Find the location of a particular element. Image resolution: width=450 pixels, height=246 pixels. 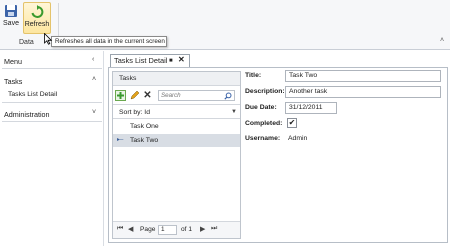

ribbon-group-label: Data is located at coordinates (26, 42).